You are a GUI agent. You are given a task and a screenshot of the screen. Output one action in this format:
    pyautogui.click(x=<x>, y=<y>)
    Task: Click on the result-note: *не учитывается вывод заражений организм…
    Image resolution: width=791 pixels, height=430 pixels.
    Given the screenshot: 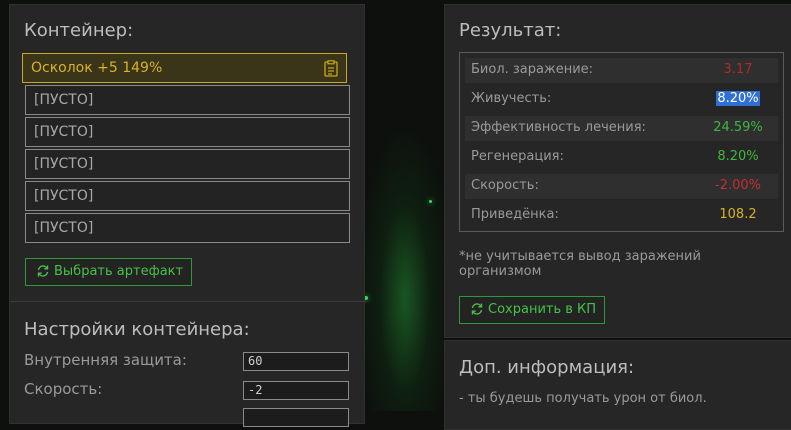 What is the action you would take?
    pyautogui.click(x=580, y=264)
    